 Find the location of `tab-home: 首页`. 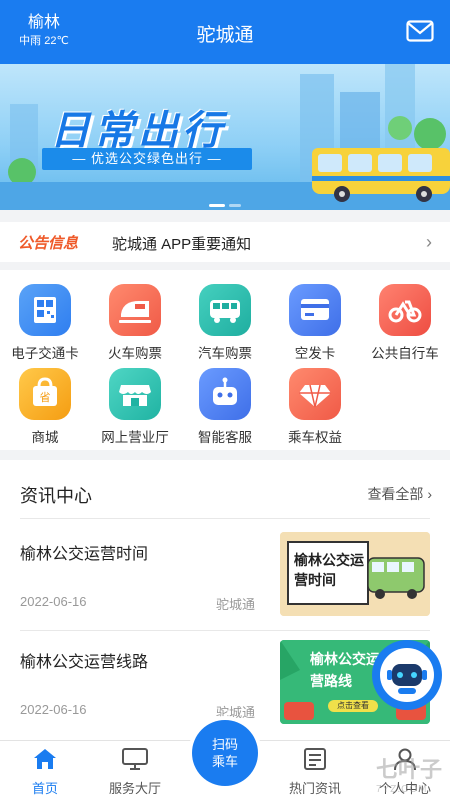

tab-home: 首页 is located at coordinates (45, 772).